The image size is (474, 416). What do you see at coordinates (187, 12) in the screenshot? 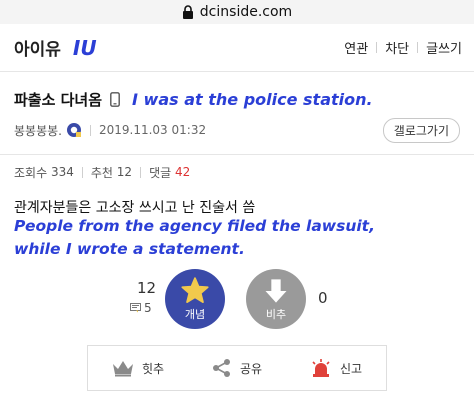
I see `lock-icon` at bounding box center [187, 12].